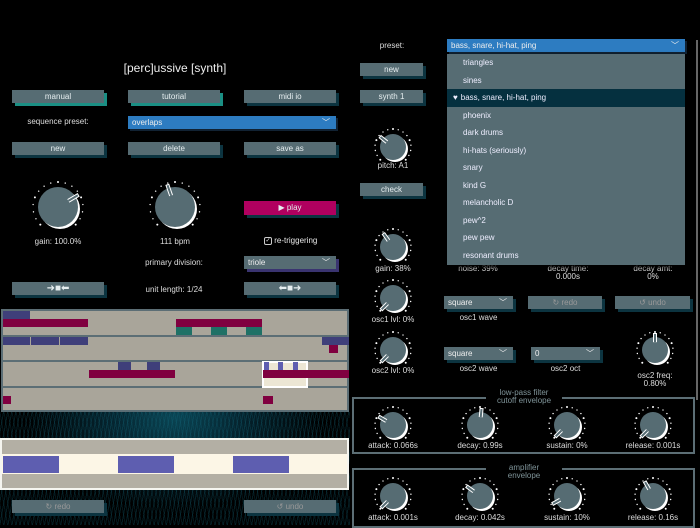 The height and width of the screenshot is (528, 700). Describe the element at coordinates (290, 506) in the screenshot. I see `undo-button: ↺ undo` at that location.